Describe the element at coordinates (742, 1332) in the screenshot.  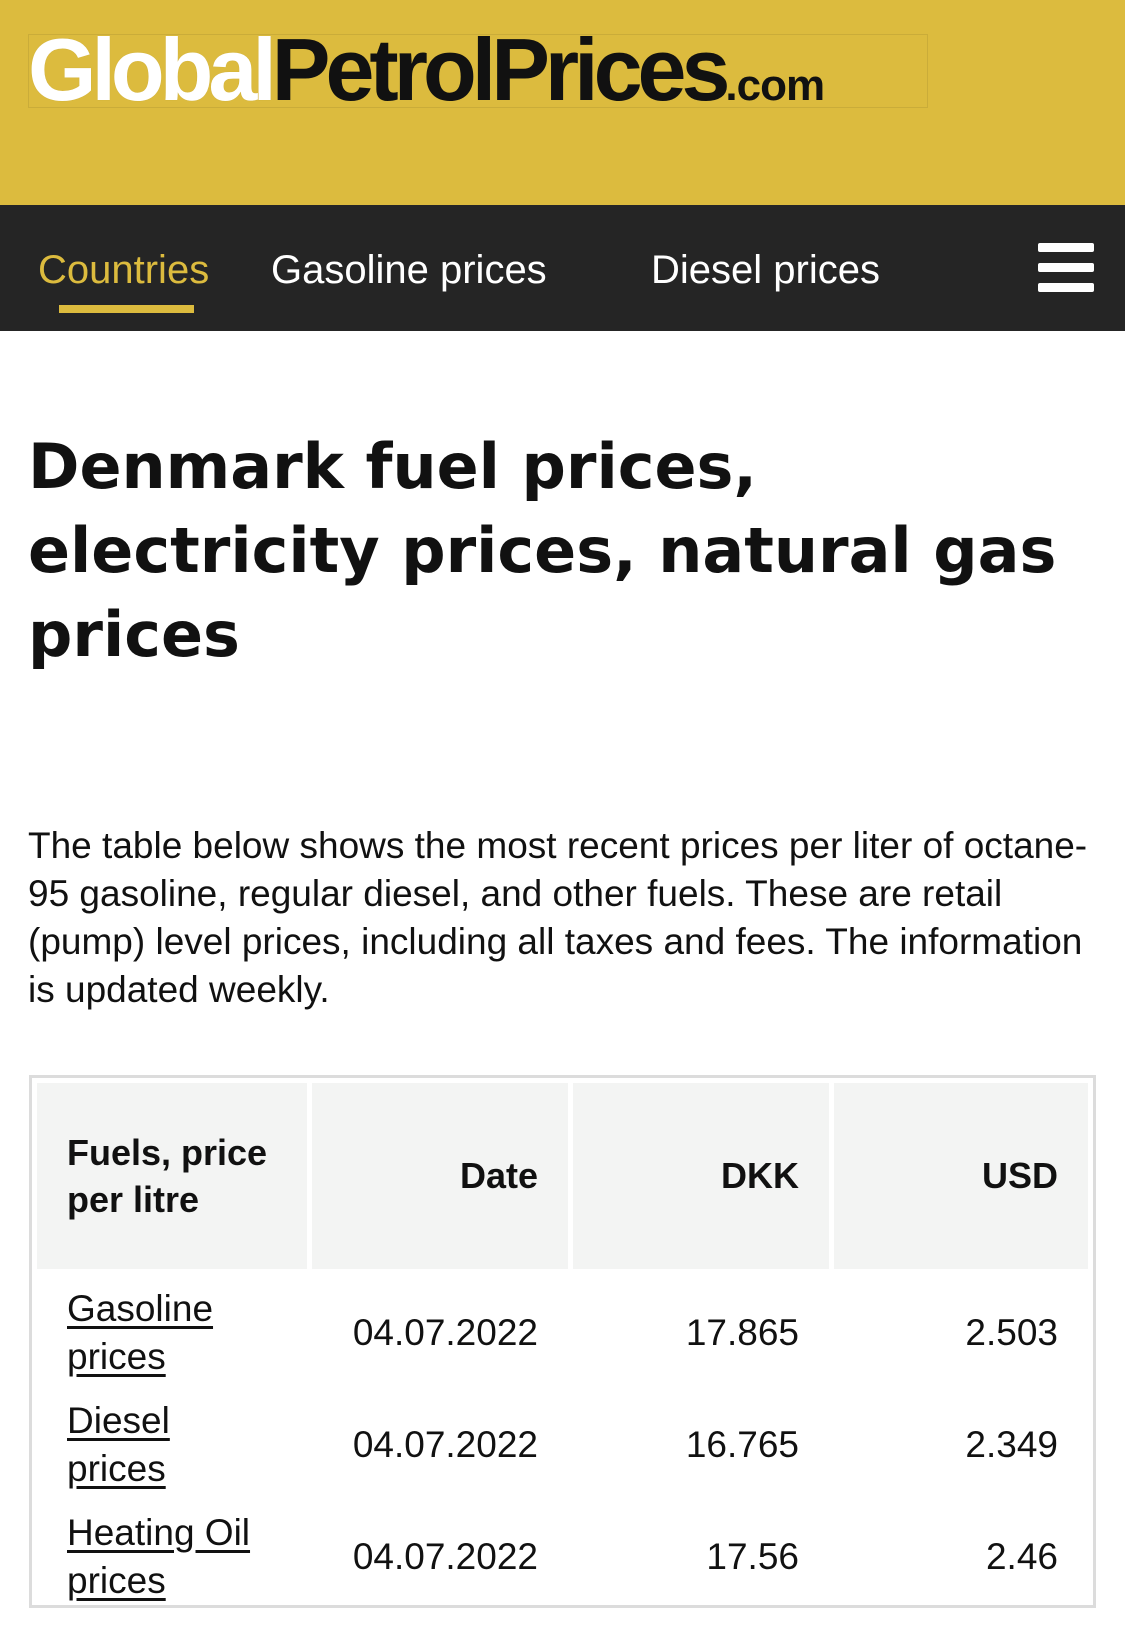
I see `dkk-cell: 17.865` at that location.